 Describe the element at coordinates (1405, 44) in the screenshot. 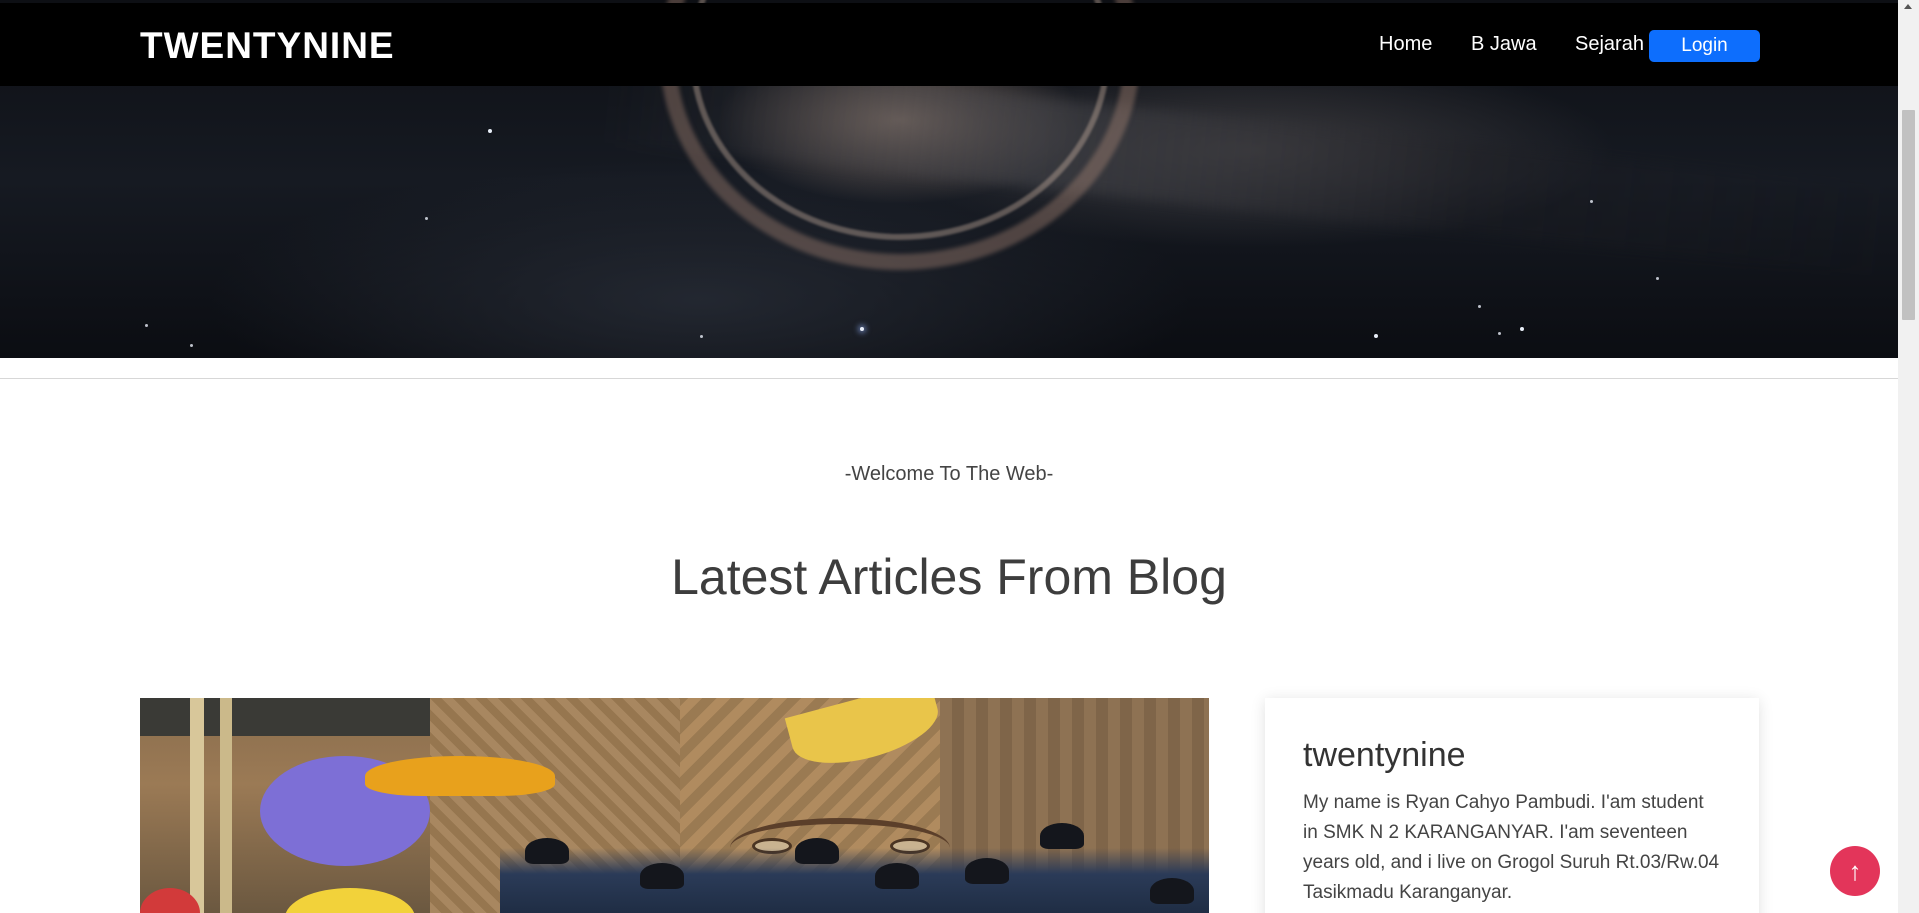

I see `nav-link-home: Home` at that location.